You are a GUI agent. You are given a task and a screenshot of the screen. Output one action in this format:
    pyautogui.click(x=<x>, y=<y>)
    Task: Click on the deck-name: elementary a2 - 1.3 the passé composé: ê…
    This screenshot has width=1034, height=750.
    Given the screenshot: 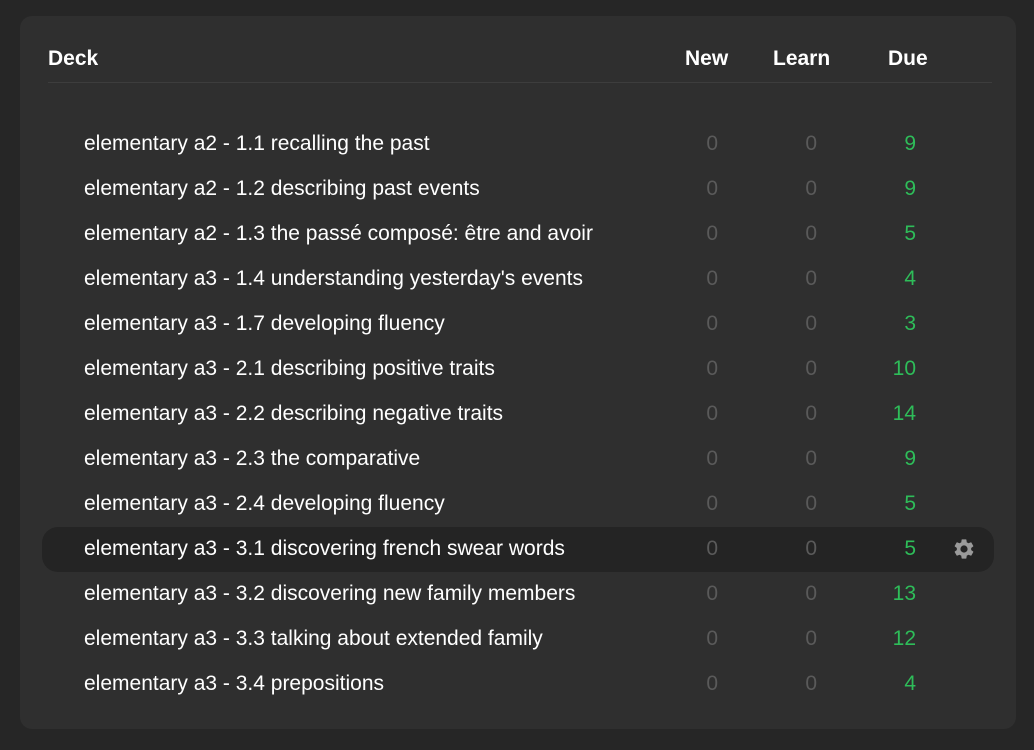 What is the action you would take?
    pyautogui.click(x=338, y=234)
    